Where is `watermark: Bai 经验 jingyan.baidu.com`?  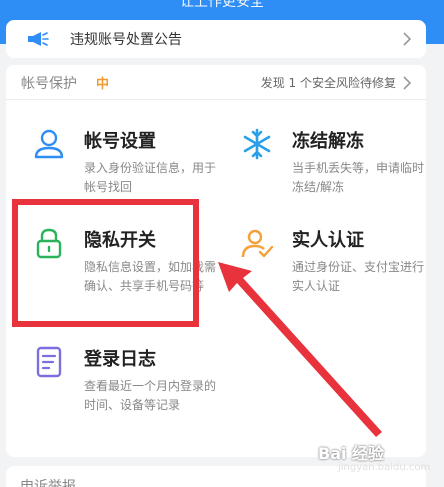
watermark: Bai 经验 jingyan.baidu.com is located at coordinates (374, 457).